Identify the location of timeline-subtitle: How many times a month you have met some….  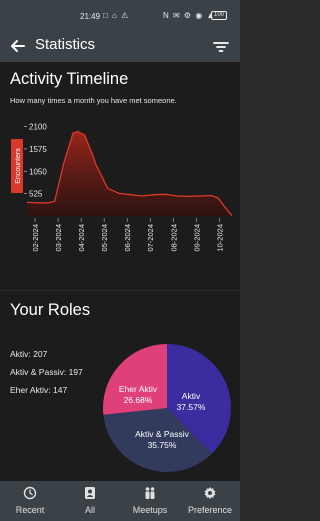
(93, 100).